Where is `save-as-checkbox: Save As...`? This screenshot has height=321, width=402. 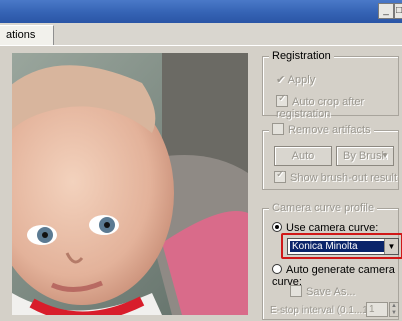 save-as-checkbox: Save As... is located at coordinates (323, 291).